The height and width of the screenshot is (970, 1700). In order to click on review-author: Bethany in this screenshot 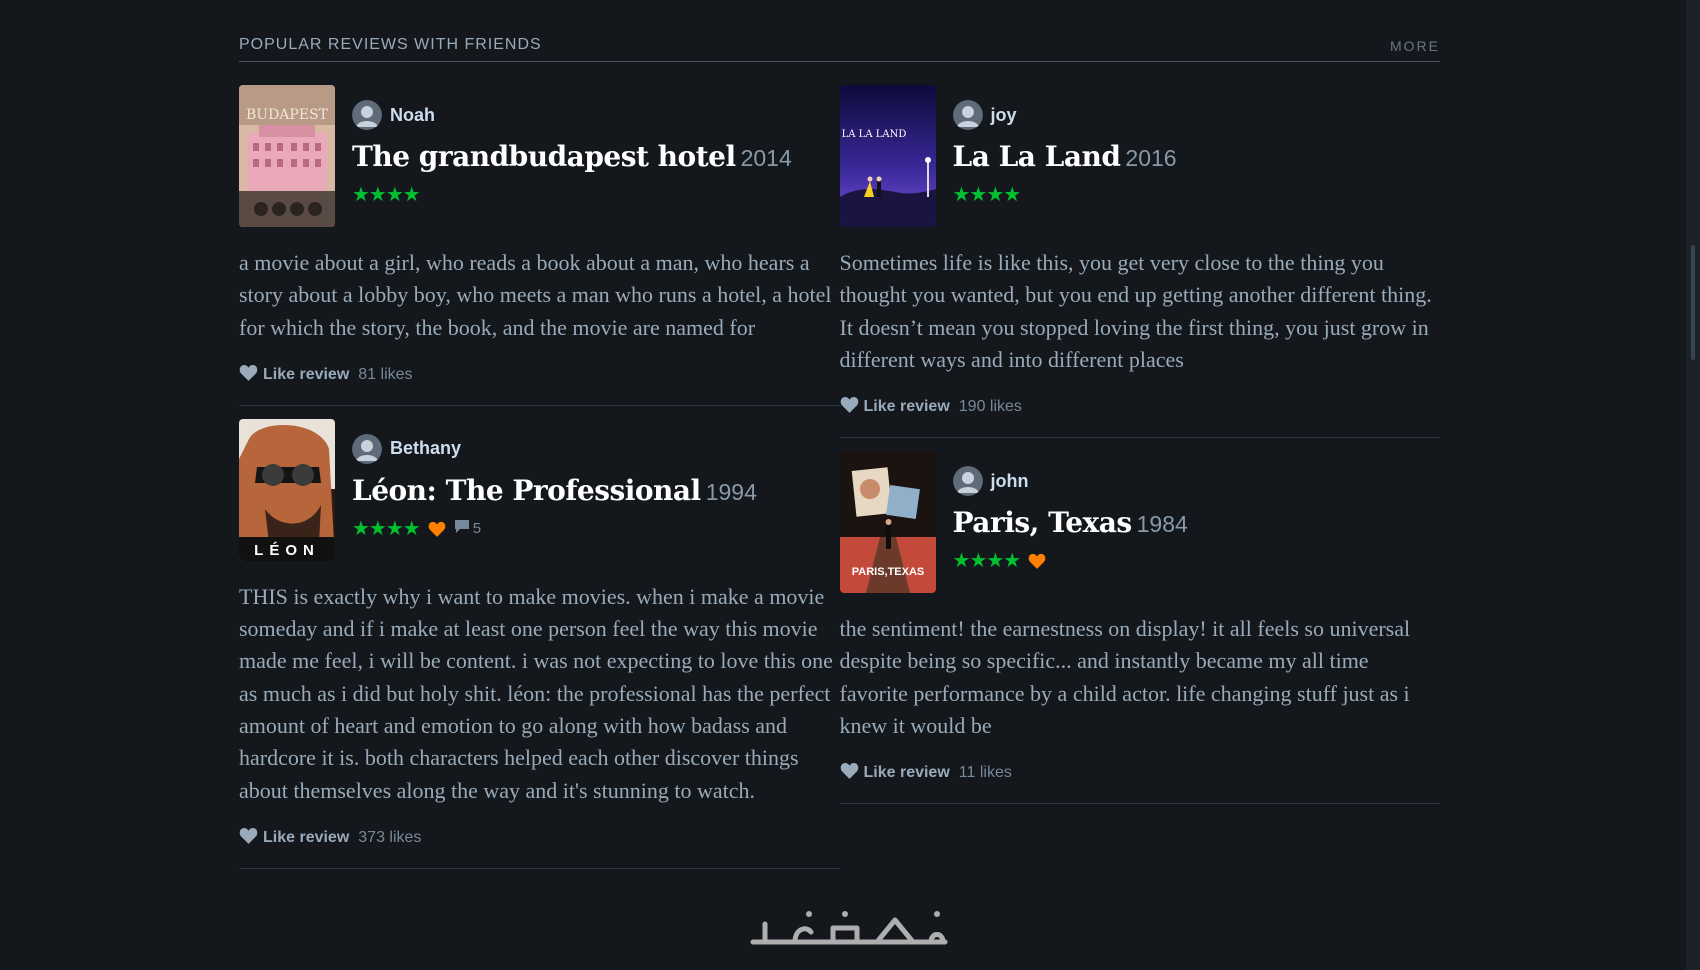, I will do `click(425, 448)`.